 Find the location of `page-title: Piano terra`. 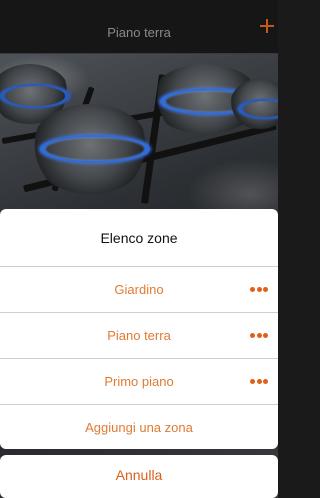

page-title: Piano terra is located at coordinates (139, 32).